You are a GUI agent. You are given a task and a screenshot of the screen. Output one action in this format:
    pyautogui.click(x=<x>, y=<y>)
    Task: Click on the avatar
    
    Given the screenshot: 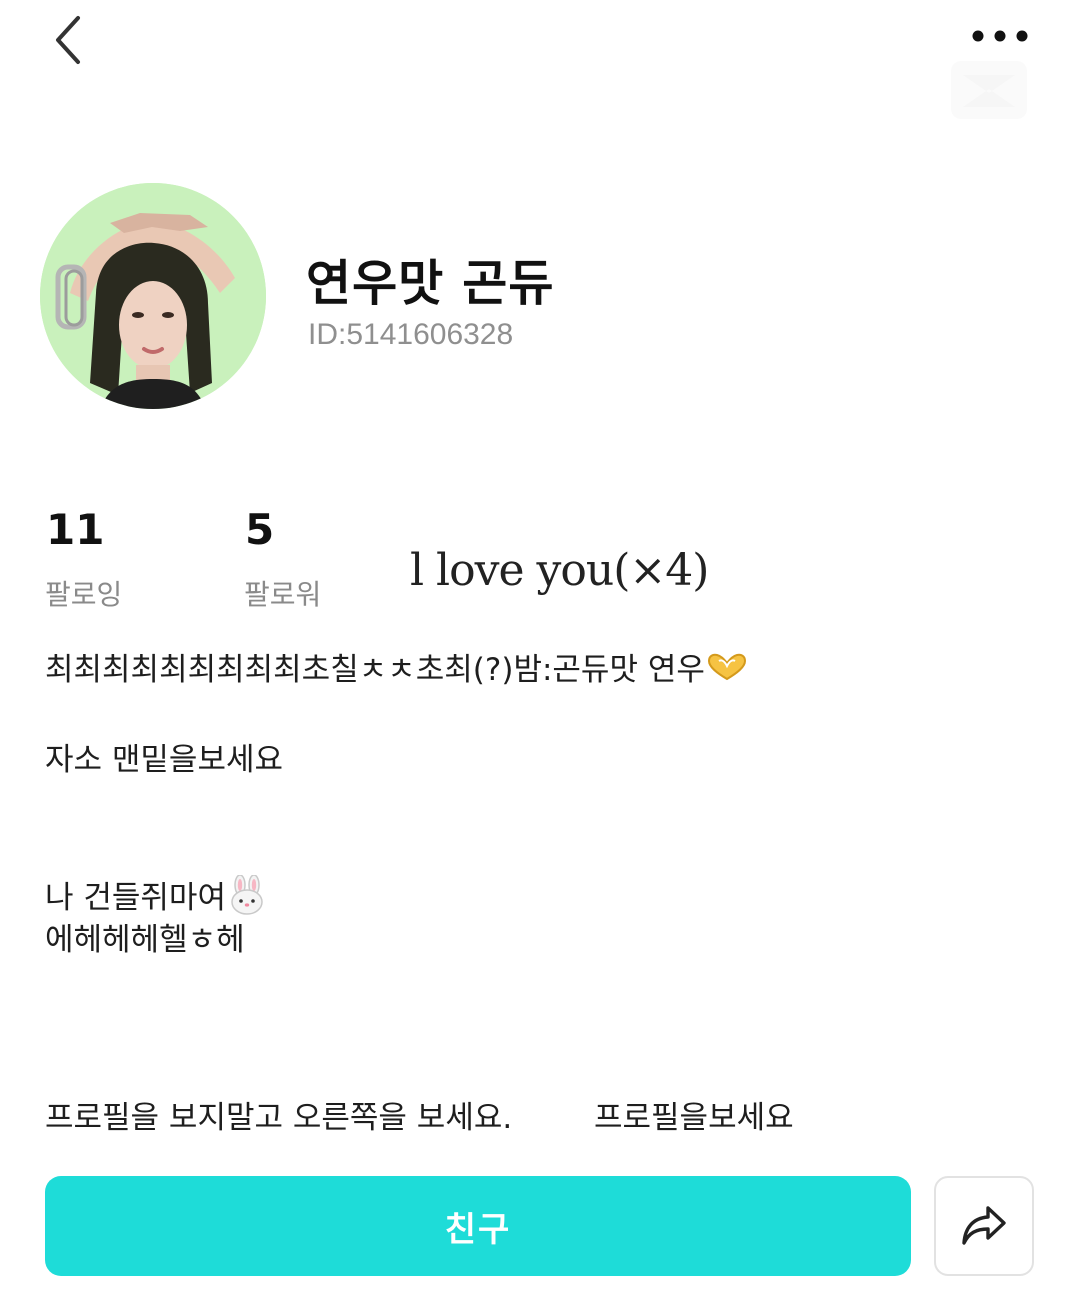 What is the action you would take?
    pyautogui.click(x=153, y=296)
    